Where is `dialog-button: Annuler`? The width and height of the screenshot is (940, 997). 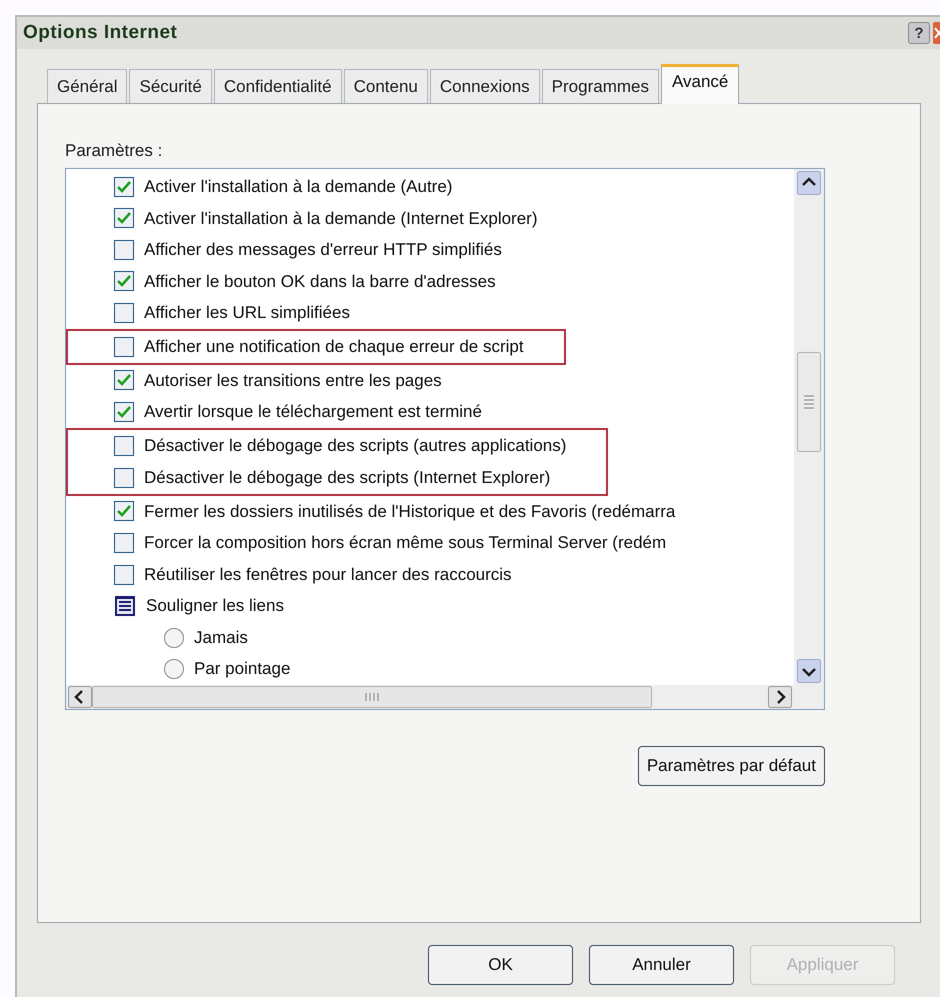 dialog-button: Annuler is located at coordinates (661, 965).